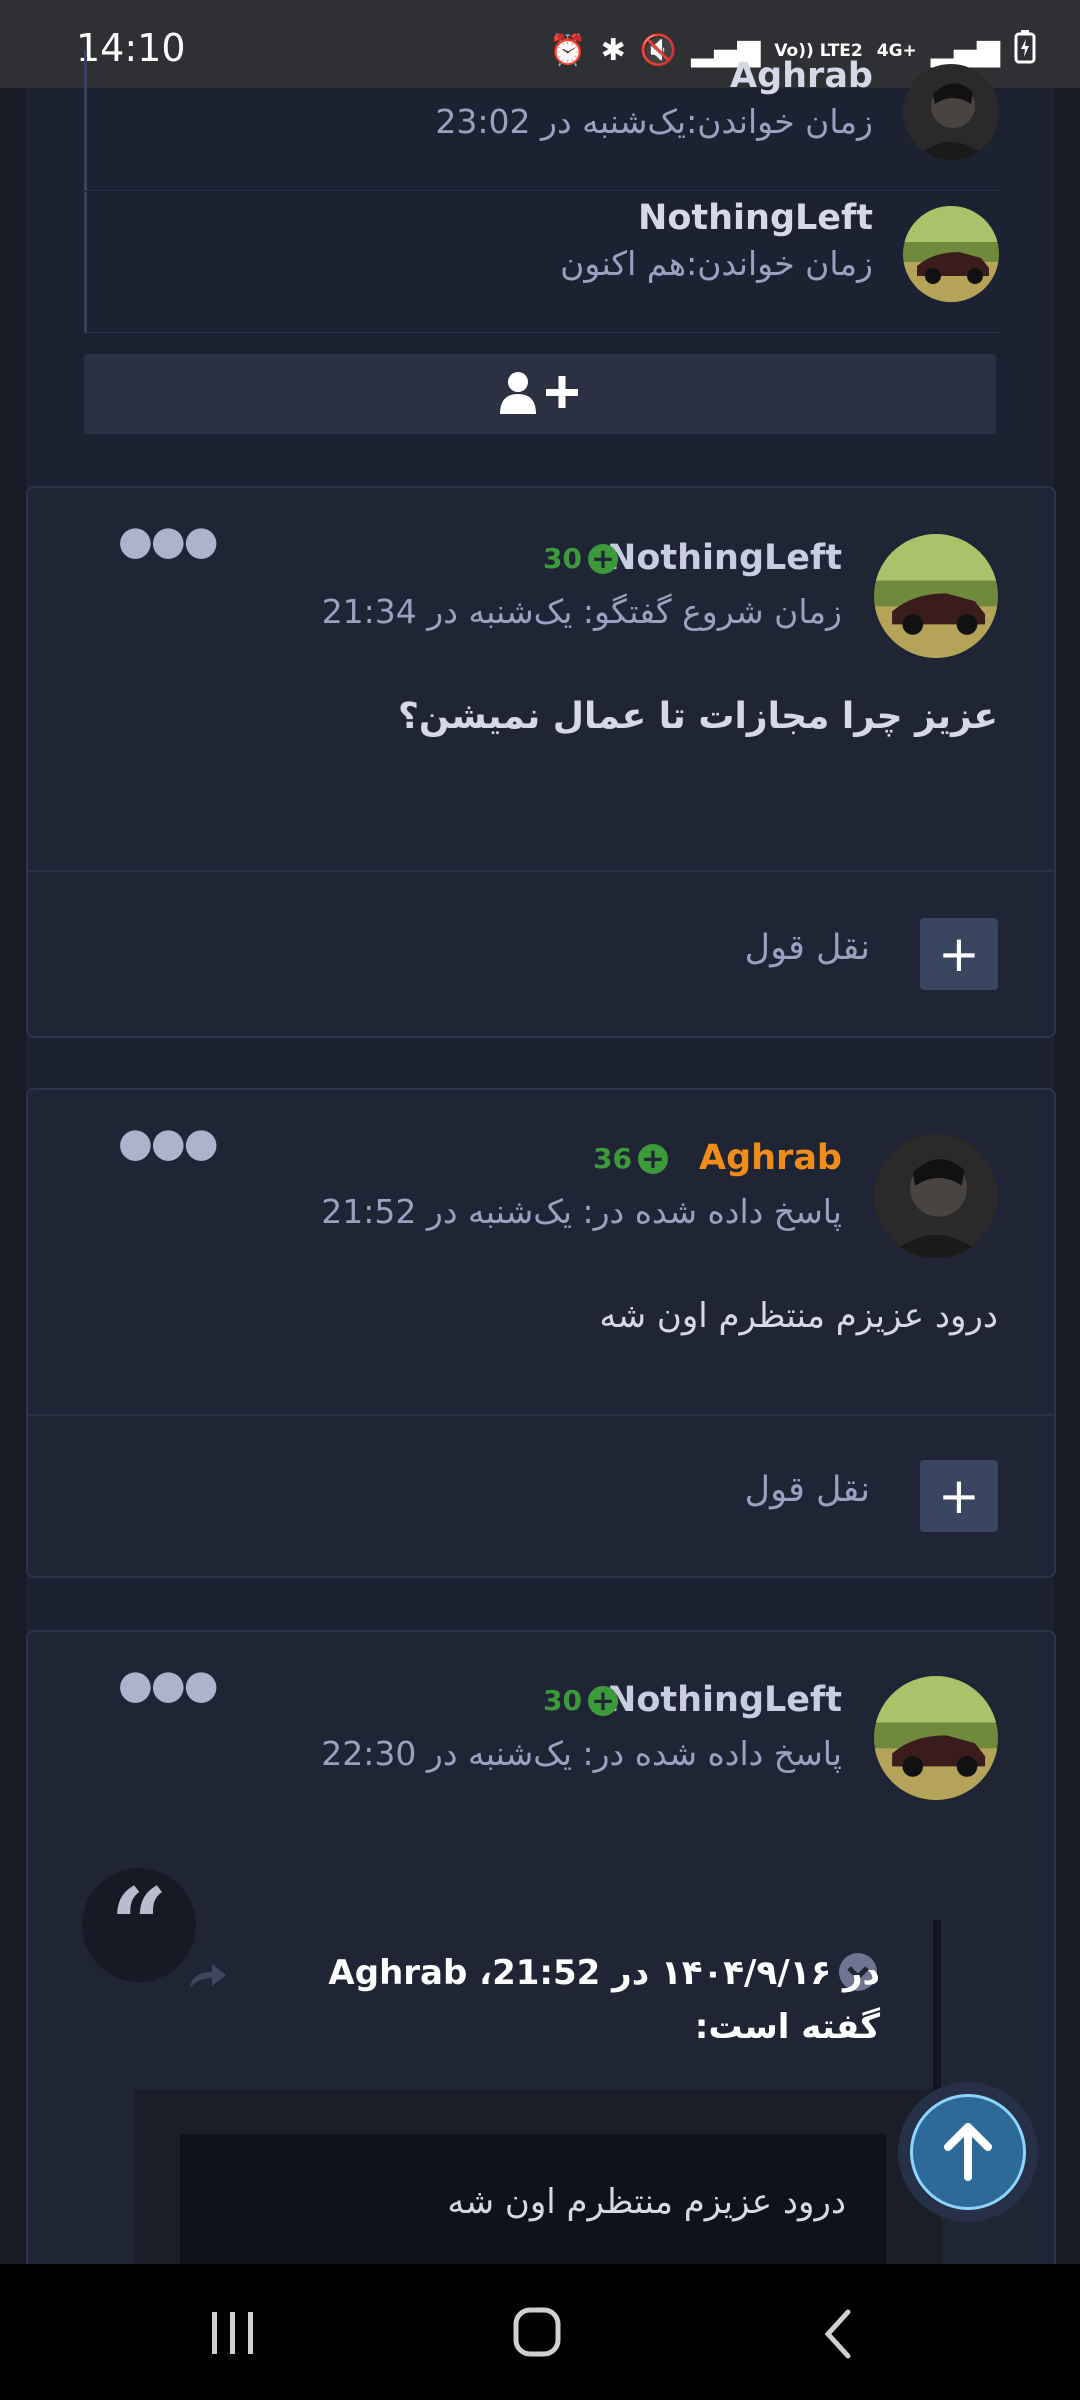  What do you see at coordinates (581, 611) in the screenshot?
I see `post-meta: زمان شروع گفتگو: یک‌شنبه در 21:34` at bounding box center [581, 611].